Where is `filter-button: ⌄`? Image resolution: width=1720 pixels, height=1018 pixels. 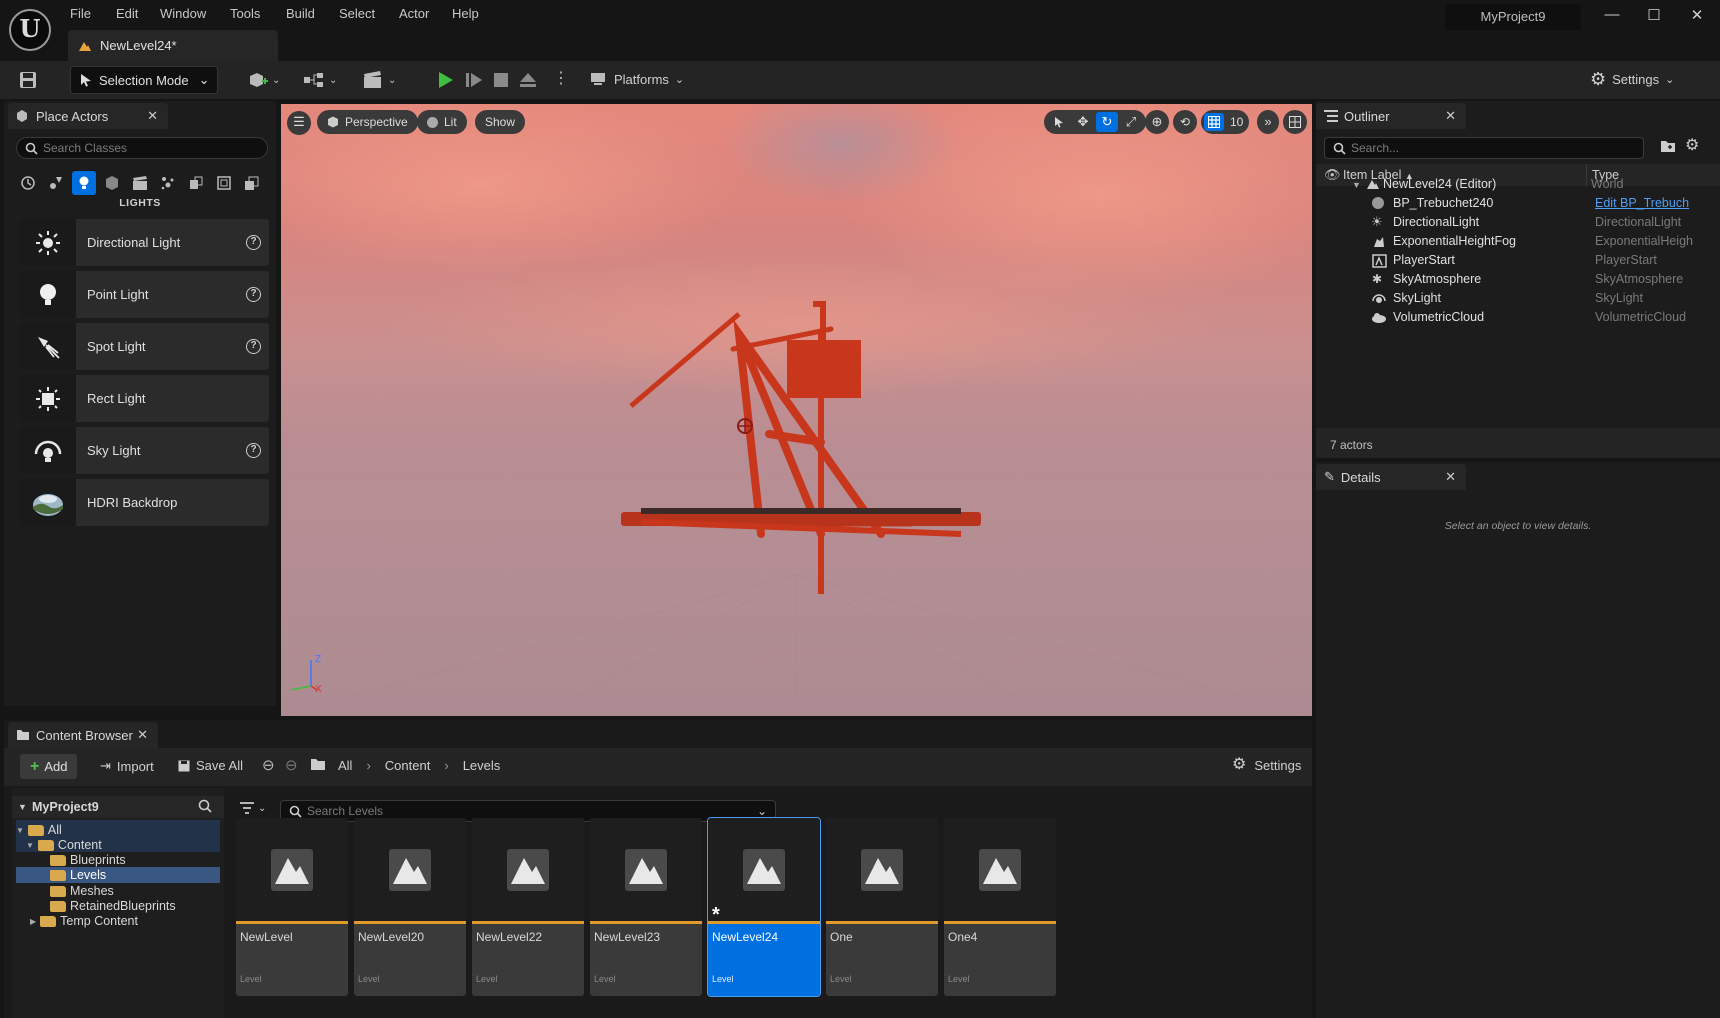
filter-button: ⌄ is located at coordinates (253, 808).